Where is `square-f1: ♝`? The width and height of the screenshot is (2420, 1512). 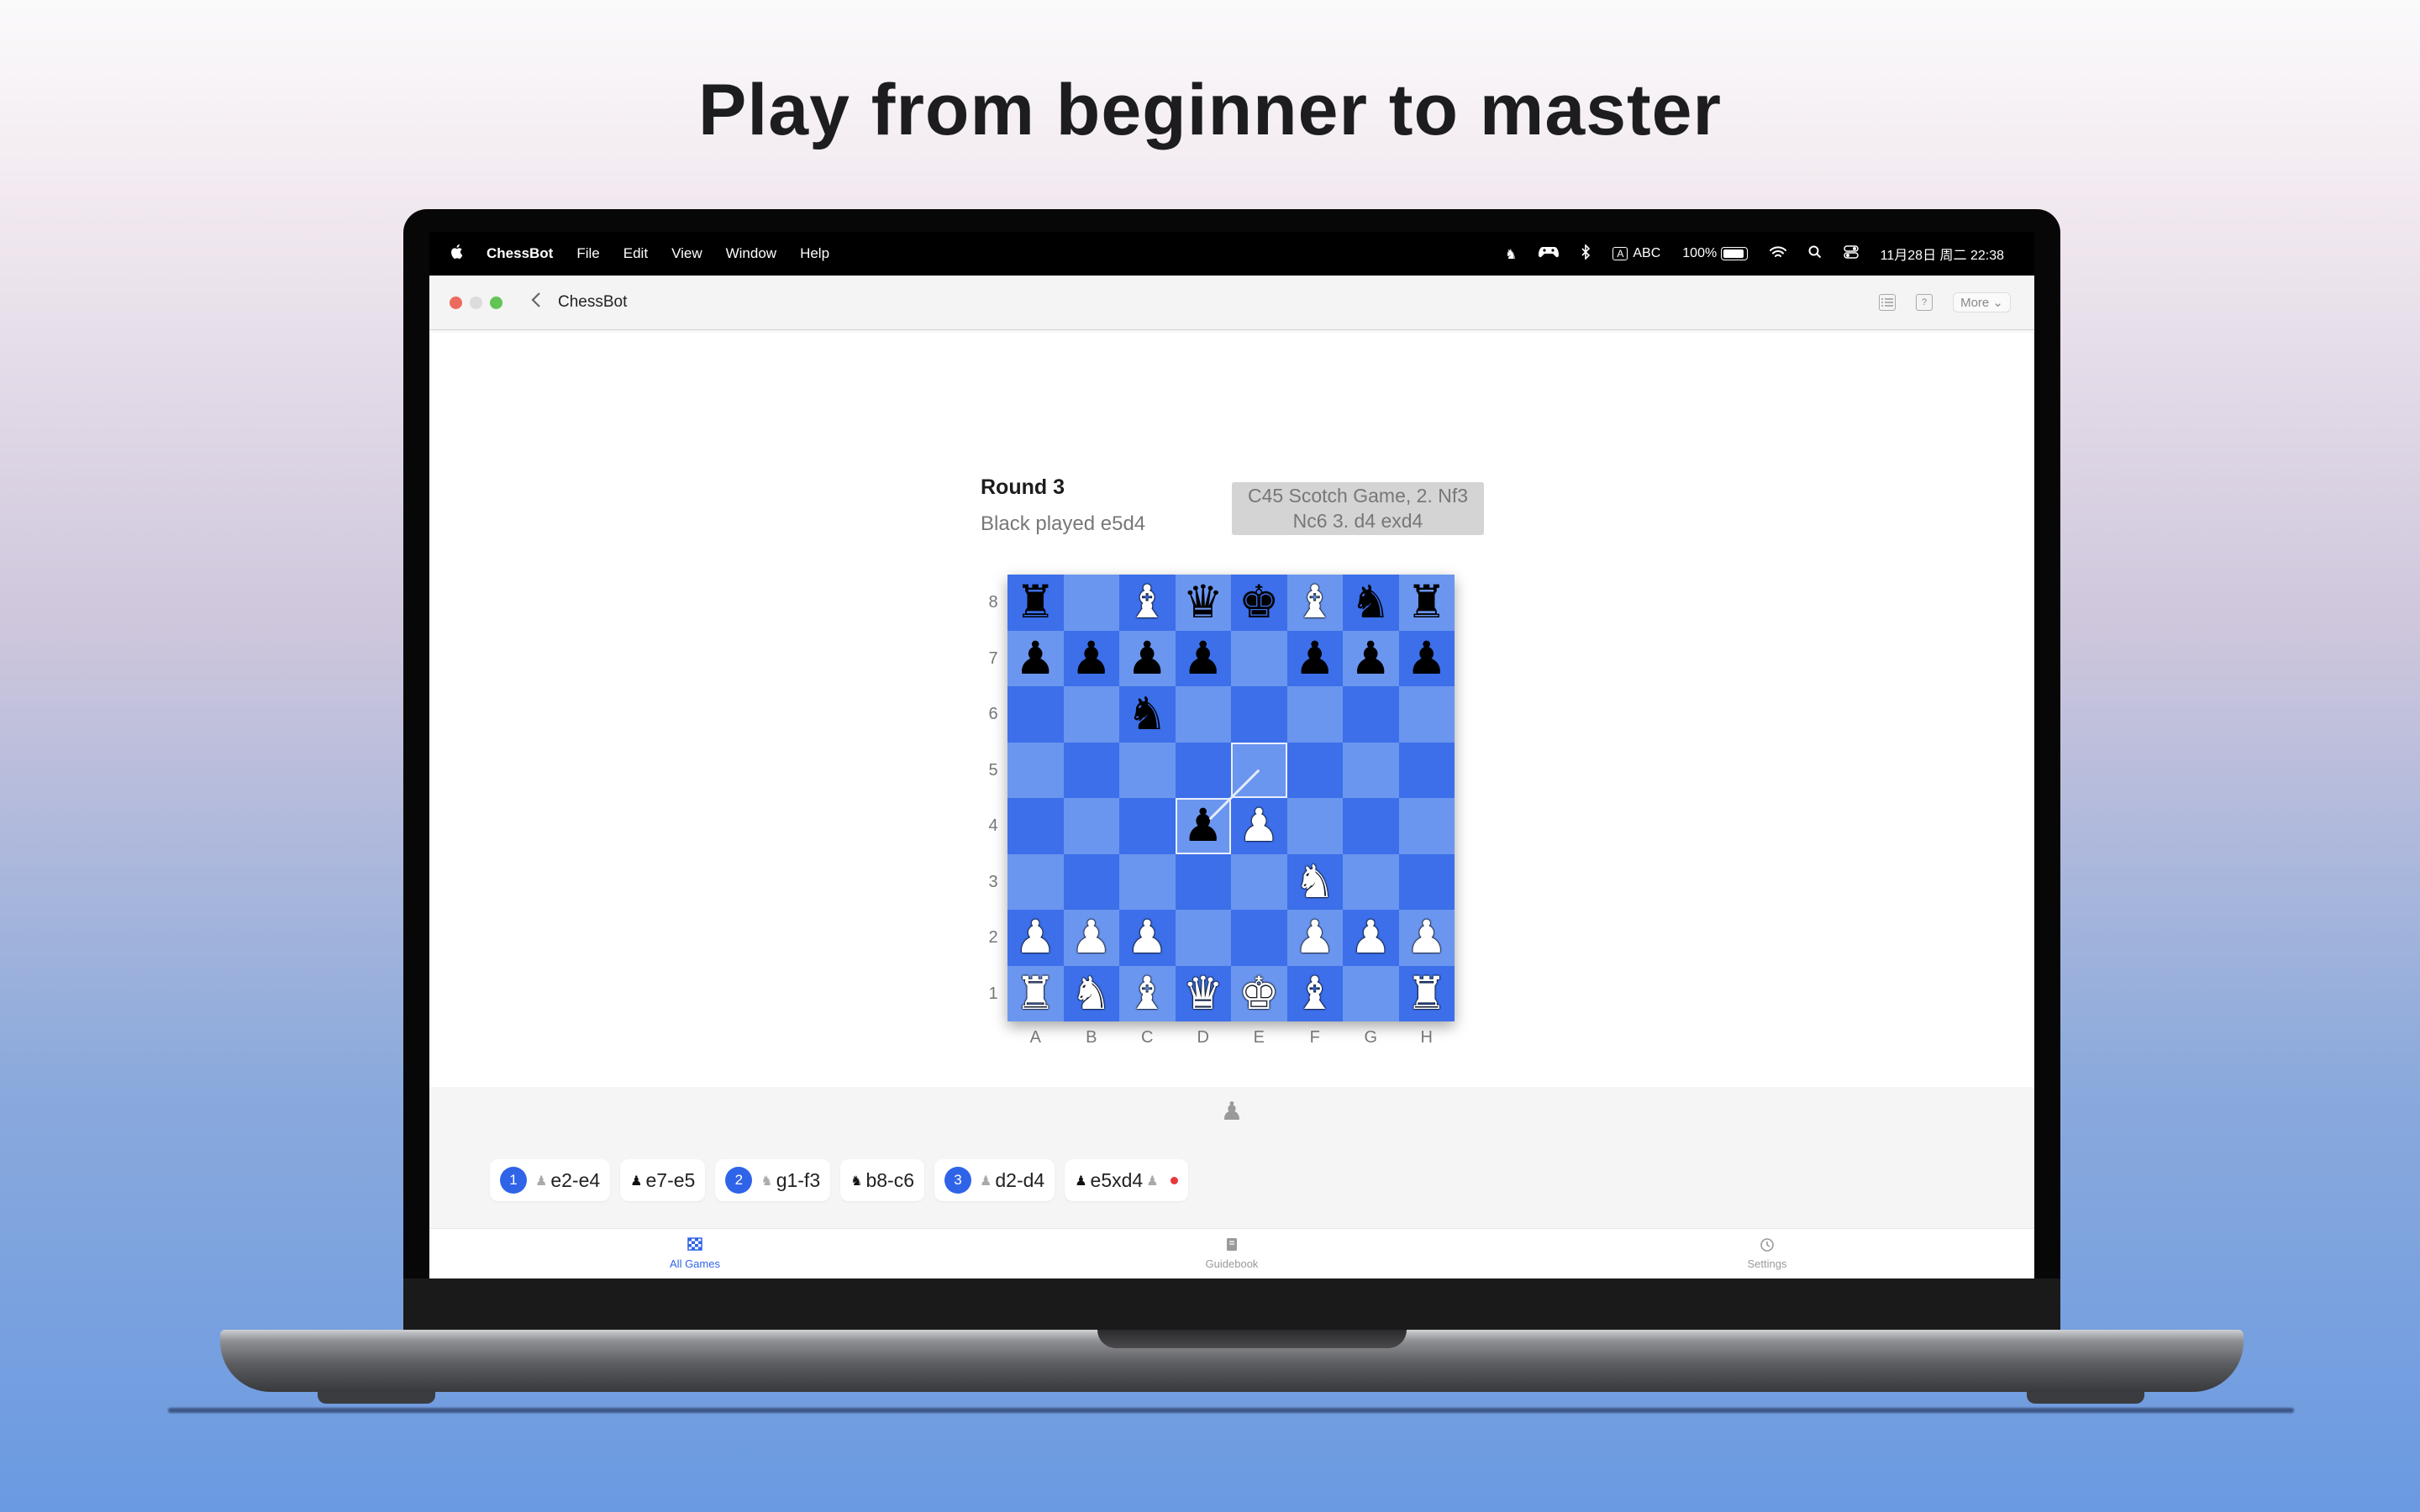 square-f1: ♝ is located at coordinates (1315, 993).